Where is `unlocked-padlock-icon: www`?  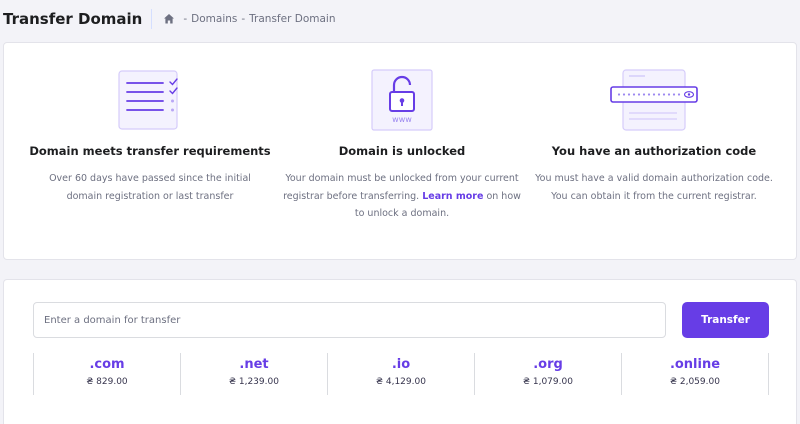 unlocked-padlock-icon: www is located at coordinates (402, 100).